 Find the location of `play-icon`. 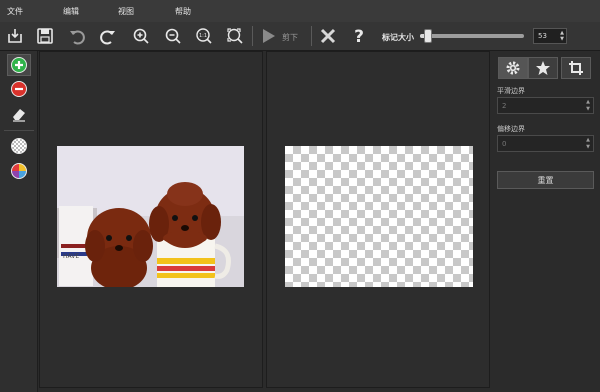

play-icon is located at coordinates (269, 36).